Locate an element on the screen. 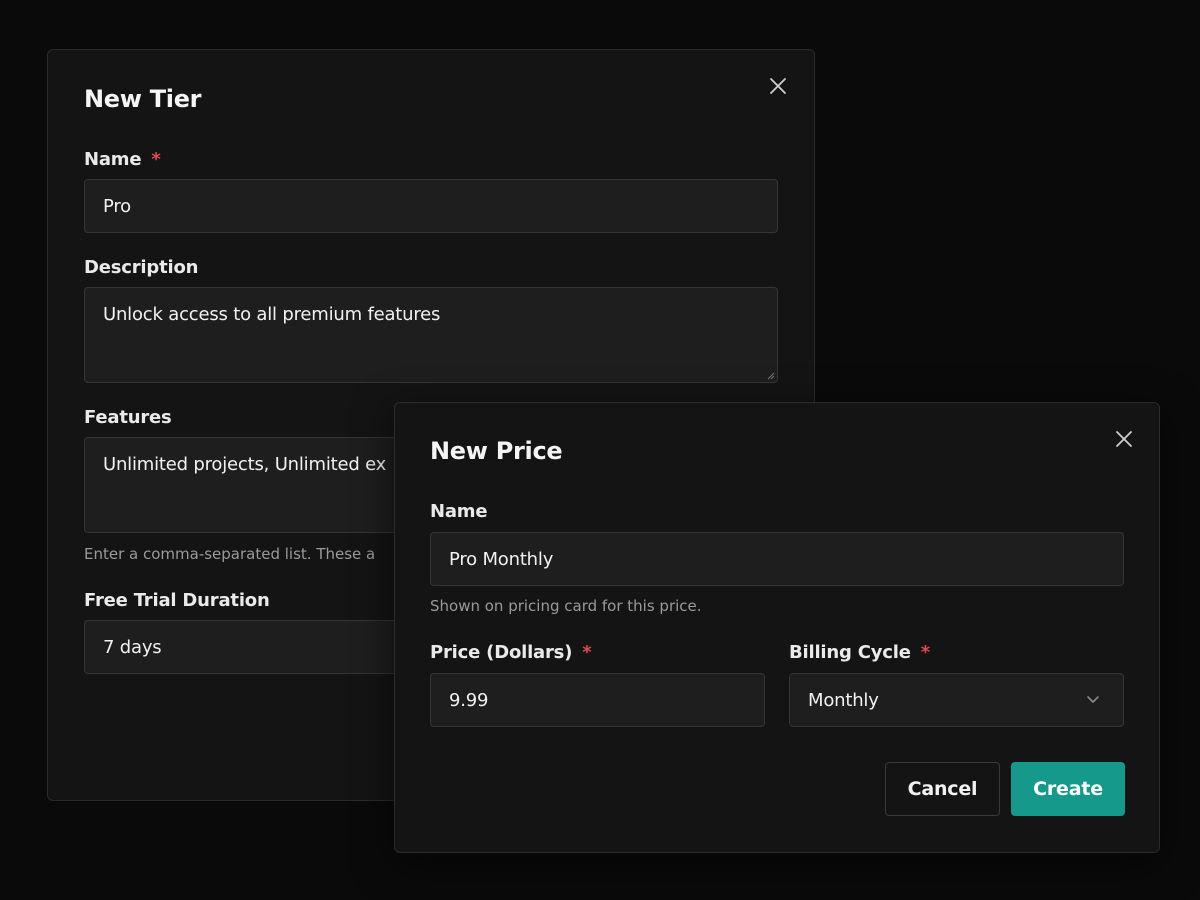  price-amount-input: 9.99 is located at coordinates (597, 700).